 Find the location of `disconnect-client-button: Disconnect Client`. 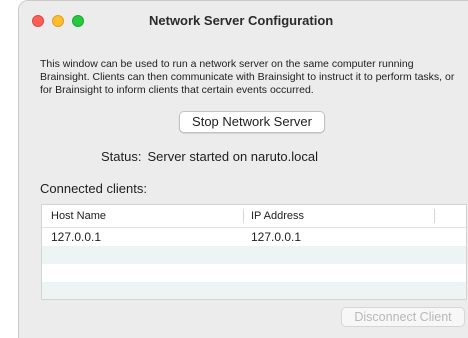

disconnect-client-button: Disconnect Client is located at coordinates (403, 317).